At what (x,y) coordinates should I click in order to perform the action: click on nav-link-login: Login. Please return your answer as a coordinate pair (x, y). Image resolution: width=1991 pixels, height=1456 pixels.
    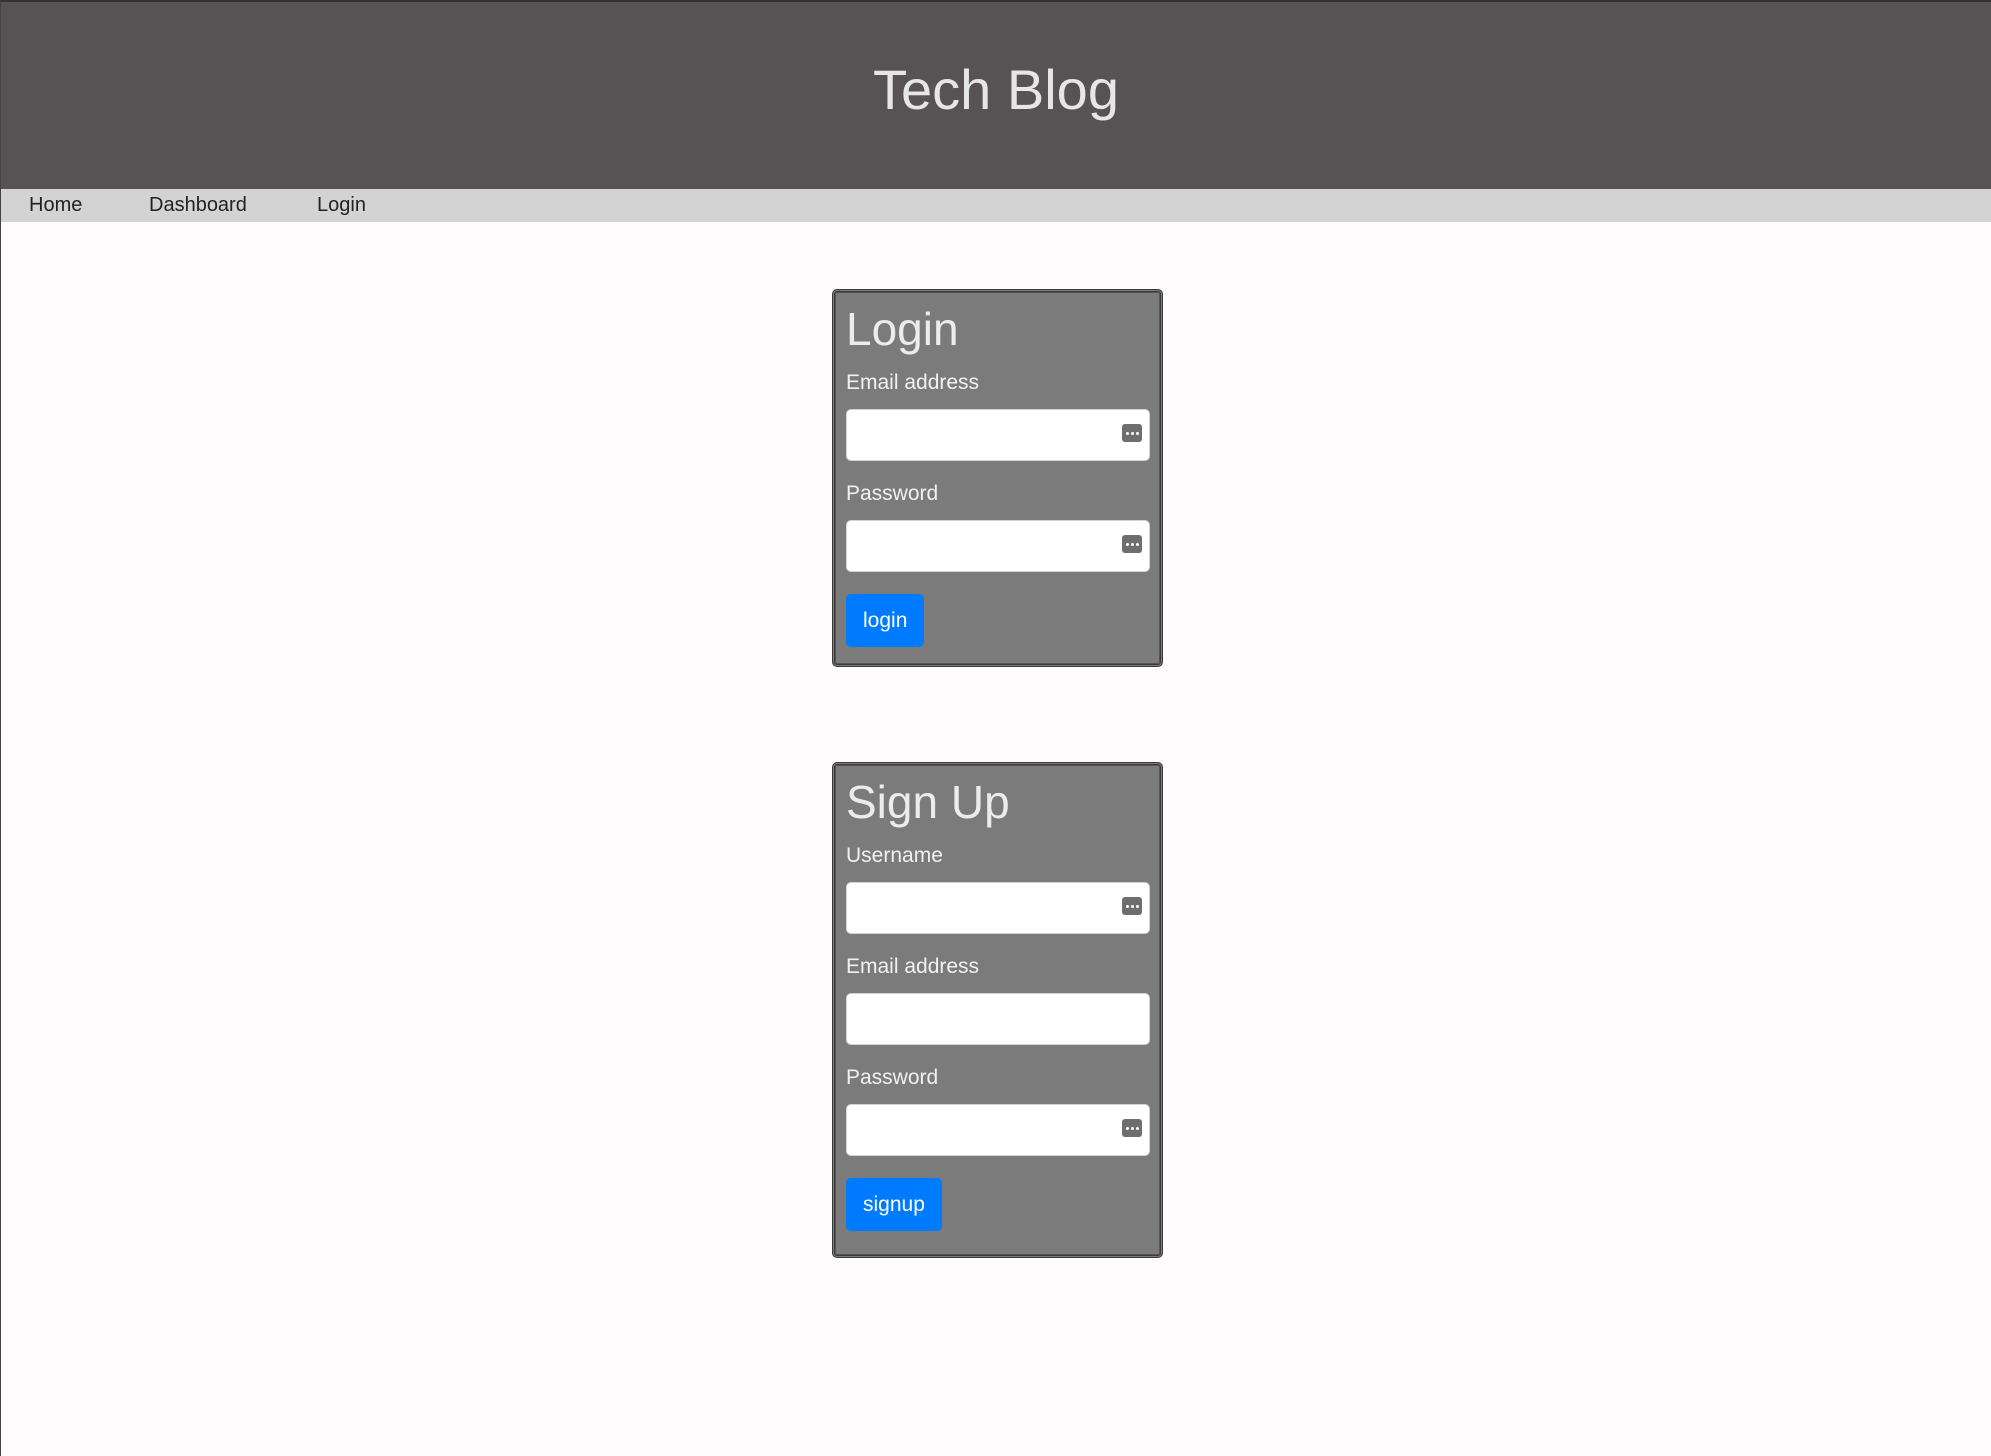
    Looking at the image, I should click on (341, 205).